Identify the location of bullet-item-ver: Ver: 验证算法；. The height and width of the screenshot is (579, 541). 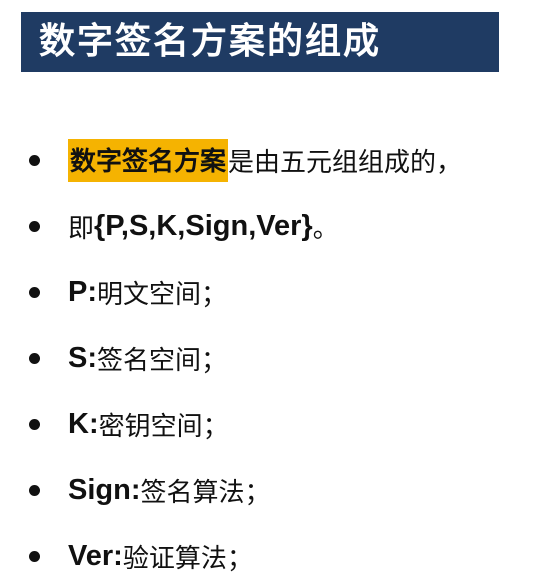
(141, 556).